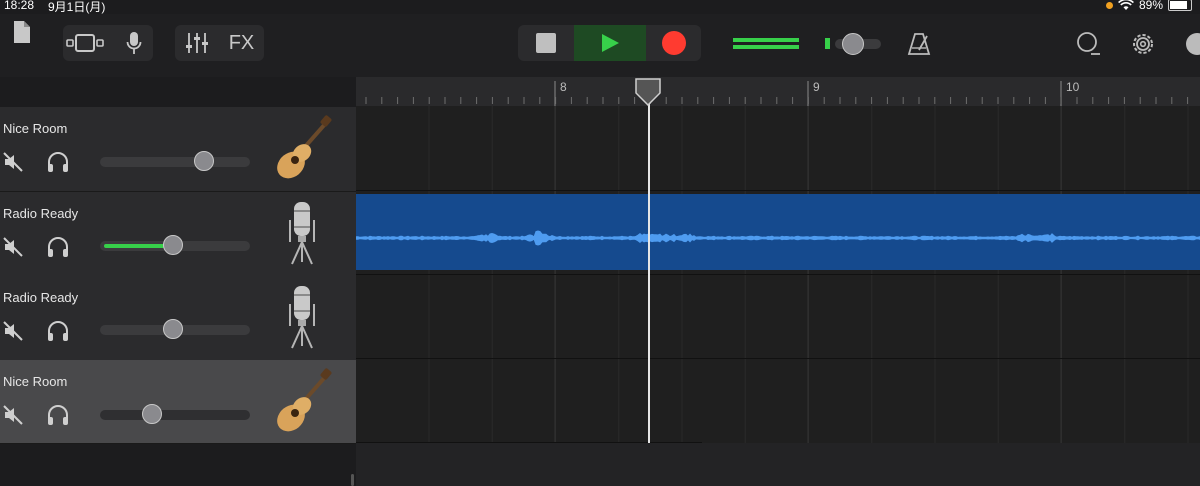  I want to click on document-icon, so click(22, 32).